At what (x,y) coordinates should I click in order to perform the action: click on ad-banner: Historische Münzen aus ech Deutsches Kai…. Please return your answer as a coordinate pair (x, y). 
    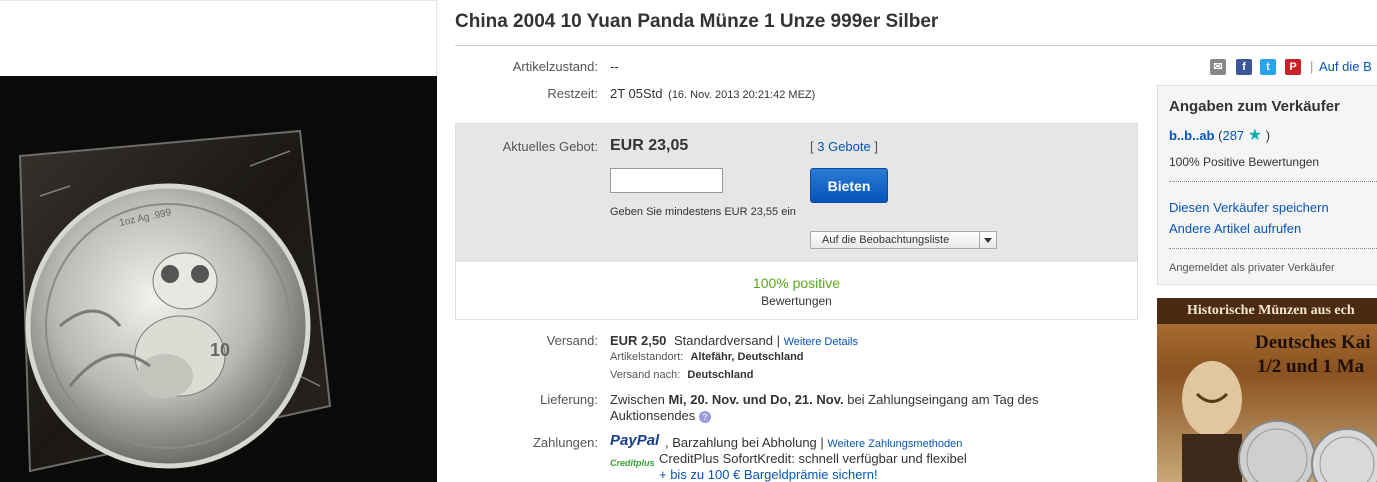
    Looking at the image, I should click on (1267, 390).